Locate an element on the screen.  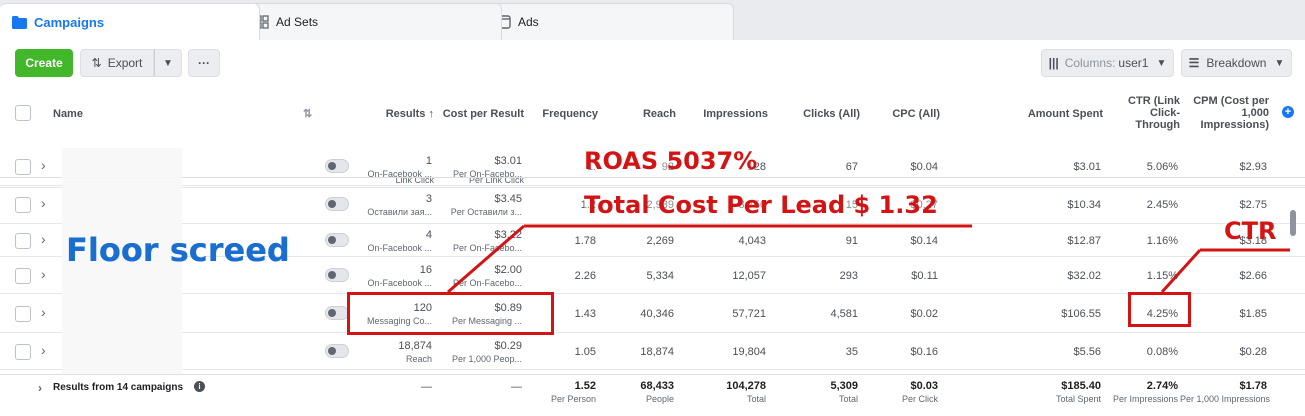
tab-campaigns-label: Campaigns is located at coordinates (69, 22).